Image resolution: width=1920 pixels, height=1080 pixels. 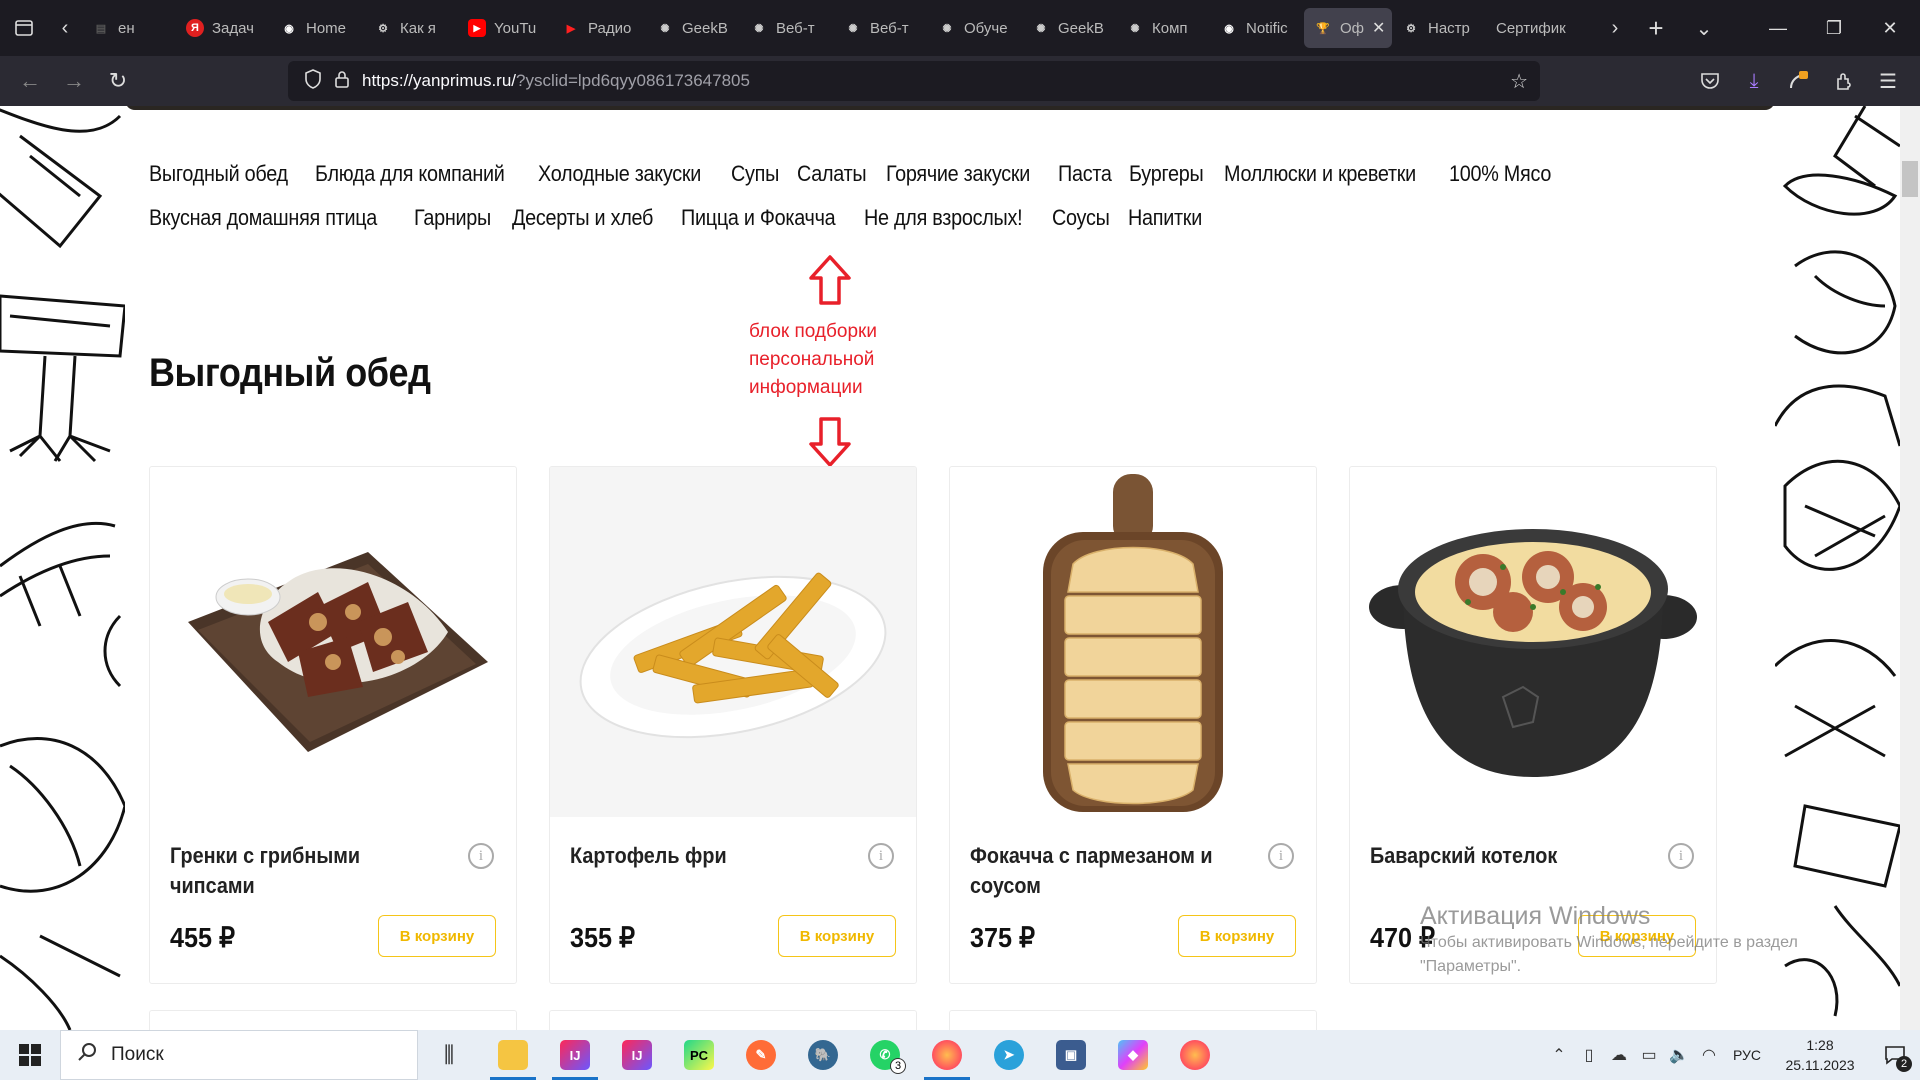 What do you see at coordinates (1656, 28) in the screenshot?
I see `new-tab-icon: +` at bounding box center [1656, 28].